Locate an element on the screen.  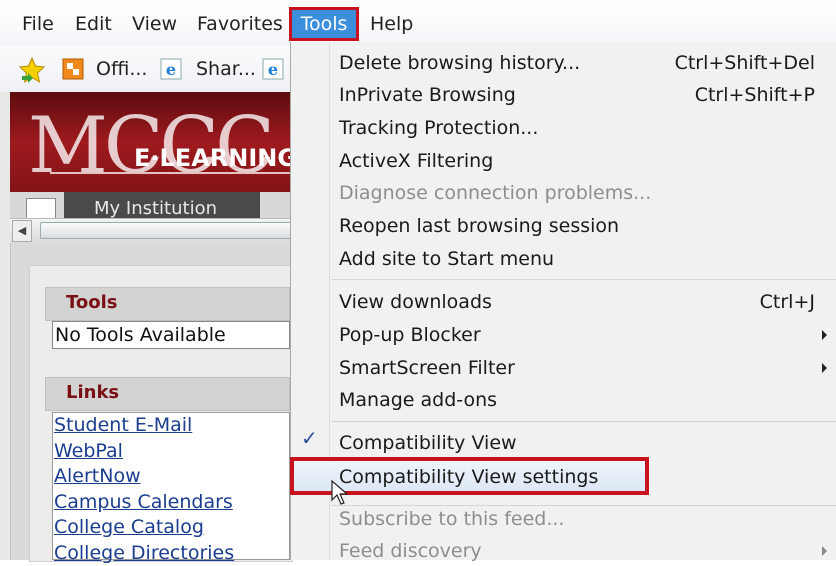
menu-edit: Edit is located at coordinates (93, 24).